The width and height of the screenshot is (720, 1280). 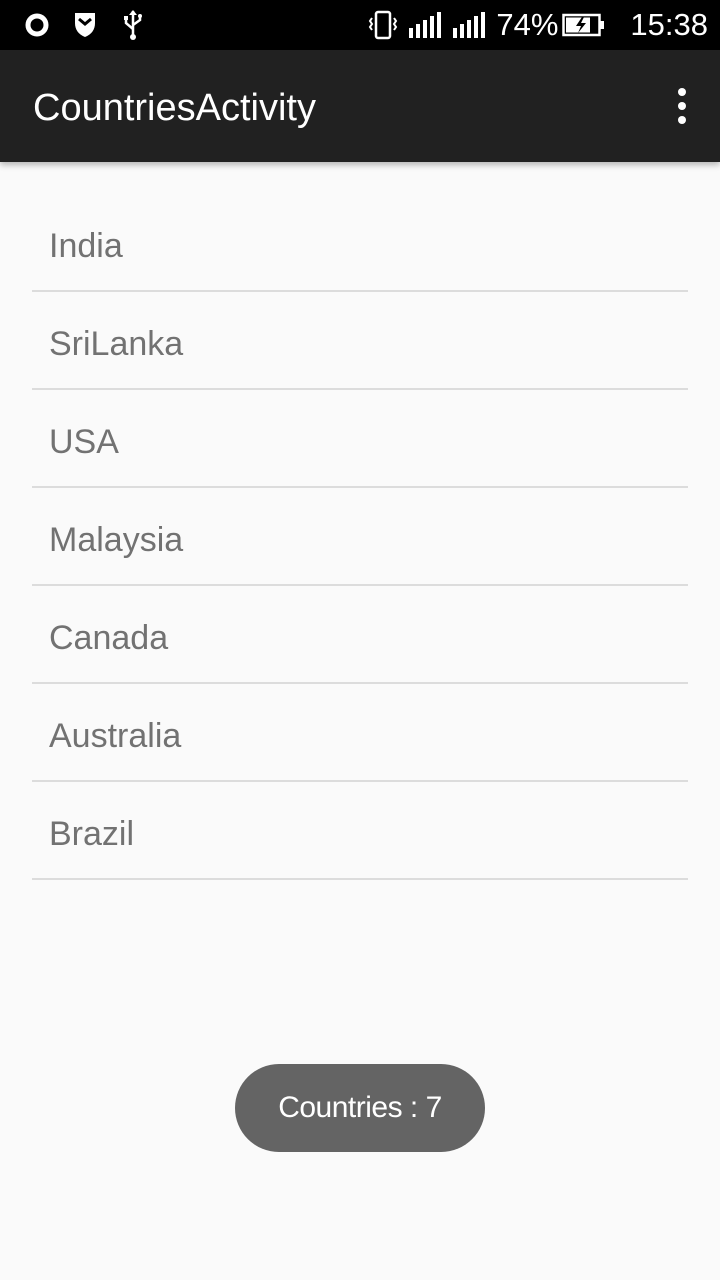 I want to click on usb-icon, so click(x=133, y=25).